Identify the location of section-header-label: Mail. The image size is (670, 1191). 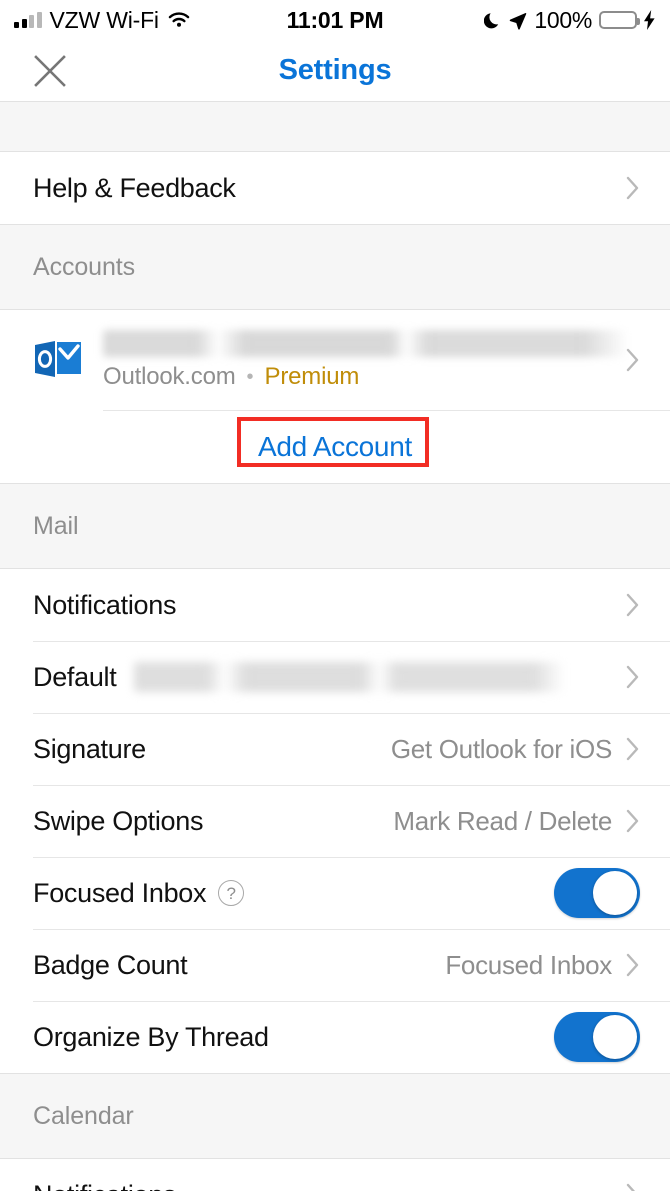
(56, 525).